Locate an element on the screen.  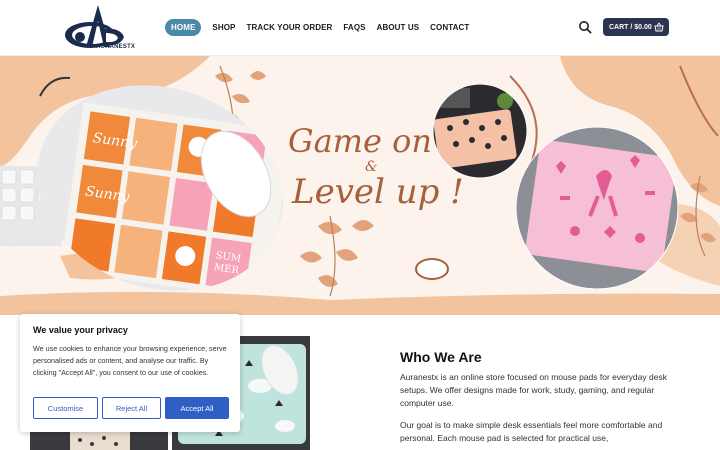
nav-contact: CONTACT is located at coordinates (449, 27).